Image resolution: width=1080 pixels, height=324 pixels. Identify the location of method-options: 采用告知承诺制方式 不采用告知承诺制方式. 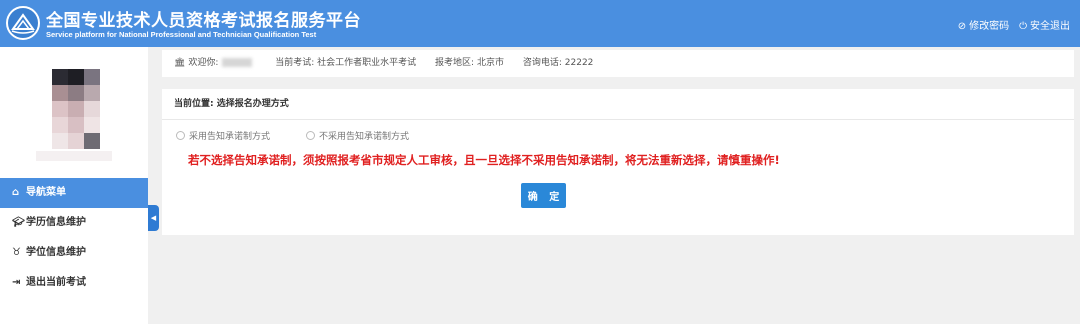
(292, 135).